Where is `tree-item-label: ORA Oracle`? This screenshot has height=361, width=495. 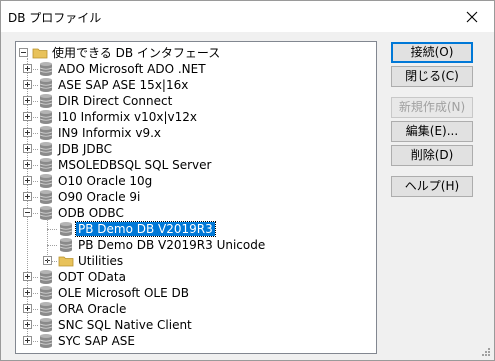
tree-item-label: ORA Oracle is located at coordinates (92, 309).